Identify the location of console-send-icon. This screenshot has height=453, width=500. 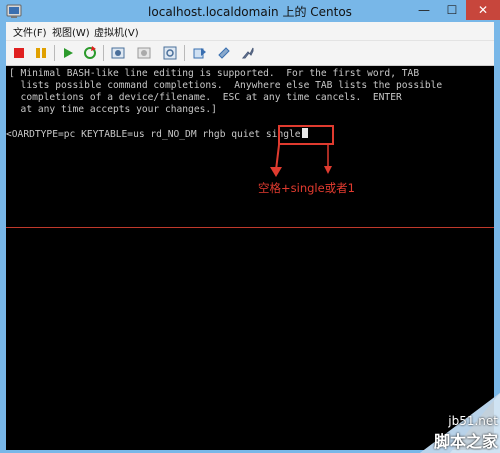
(200, 53).